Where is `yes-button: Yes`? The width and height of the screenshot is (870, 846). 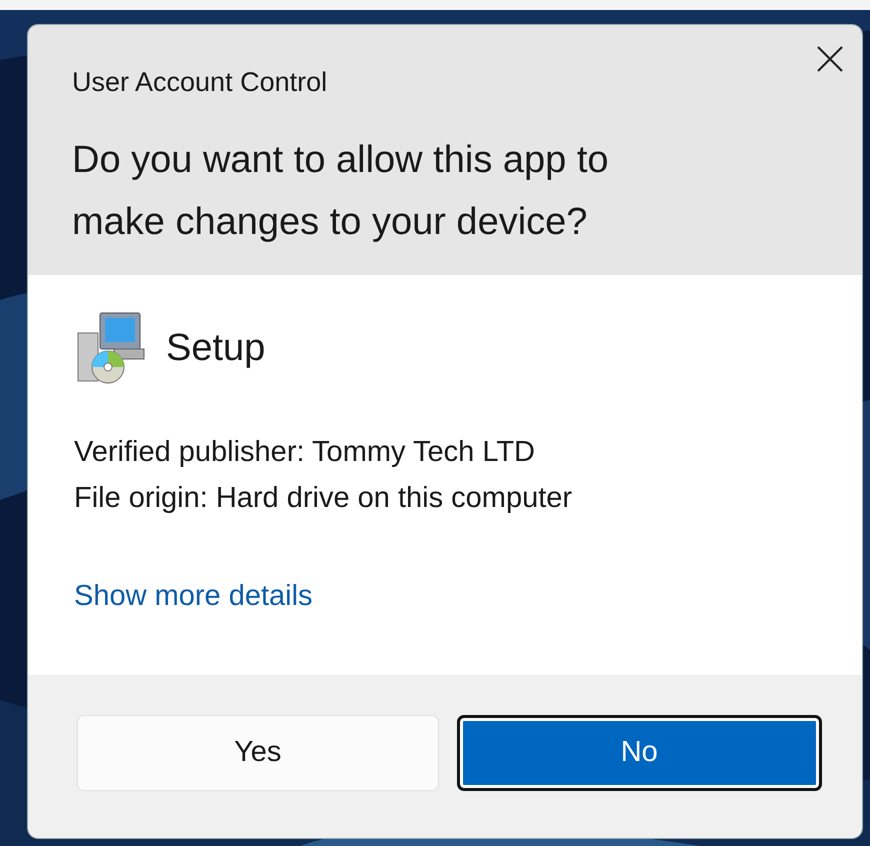 yes-button: Yes is located at coordinates (257, 752).